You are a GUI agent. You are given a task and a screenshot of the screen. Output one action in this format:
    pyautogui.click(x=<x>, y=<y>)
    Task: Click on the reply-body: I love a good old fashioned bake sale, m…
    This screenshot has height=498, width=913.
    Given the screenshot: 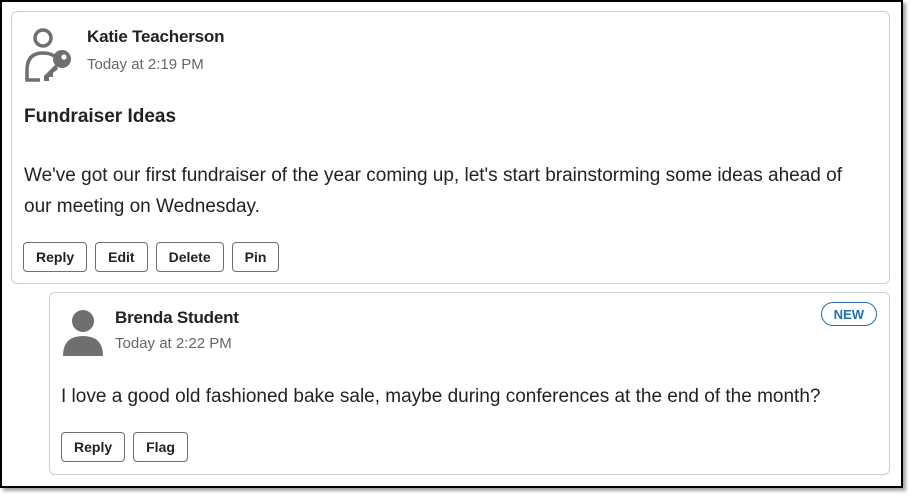 What is the action you would take?
    pyautogui.click(x=441, y=396)
    